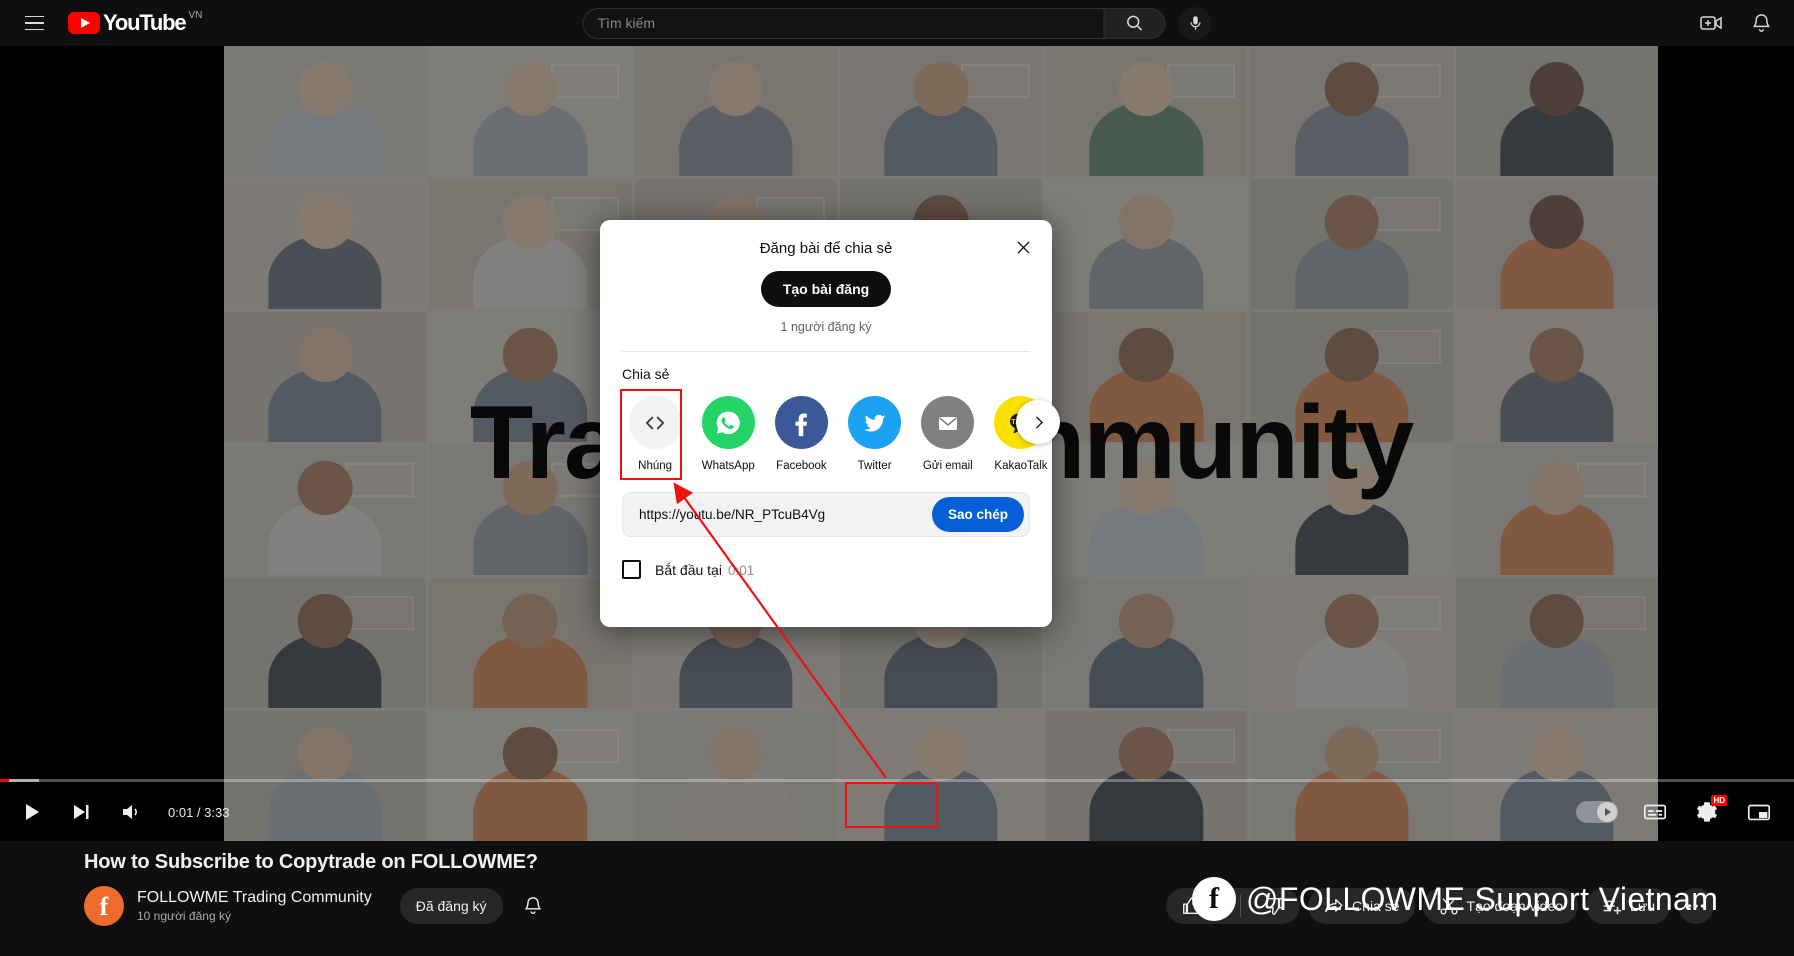 Image resolution: width=1794 pixels, height=956 pixels. Describe the element at coordinates (728, 466) in the screenshot. I see `share-target-label: WhatsApp` at that location.